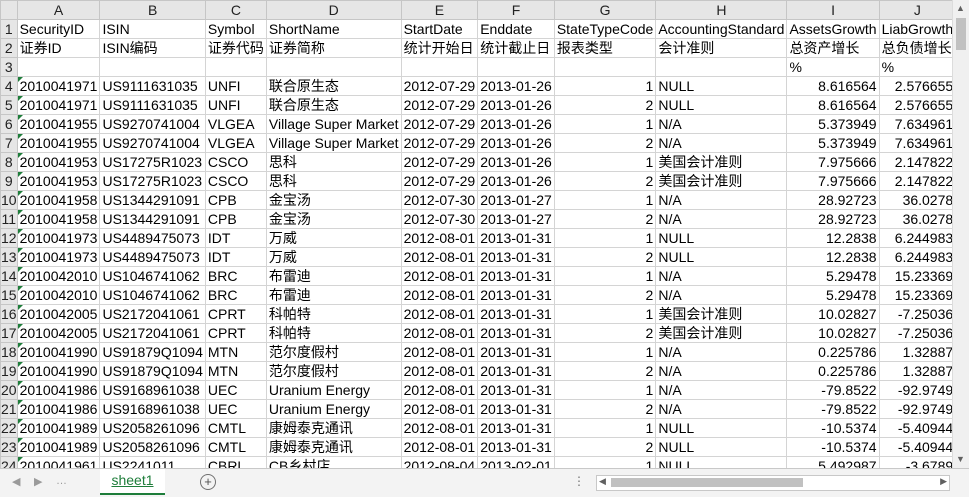 Image resolution: width=969 pixels, height=497 pixels. Describe the element at coordinates (605, 10) in the screenshot. I see `column-header: G` at that location.